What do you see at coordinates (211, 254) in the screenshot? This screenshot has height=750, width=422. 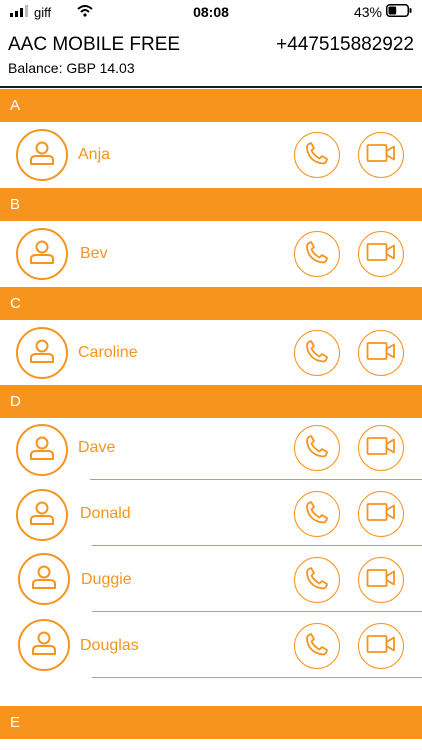 I see `contact-row: Bev` at bounding box center [211, 254].